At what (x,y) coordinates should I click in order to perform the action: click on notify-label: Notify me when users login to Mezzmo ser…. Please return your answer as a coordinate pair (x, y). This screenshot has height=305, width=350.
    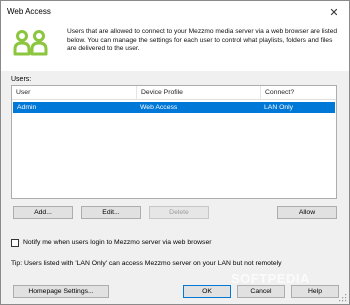
    Looking at the image, I should click on (117, 242).